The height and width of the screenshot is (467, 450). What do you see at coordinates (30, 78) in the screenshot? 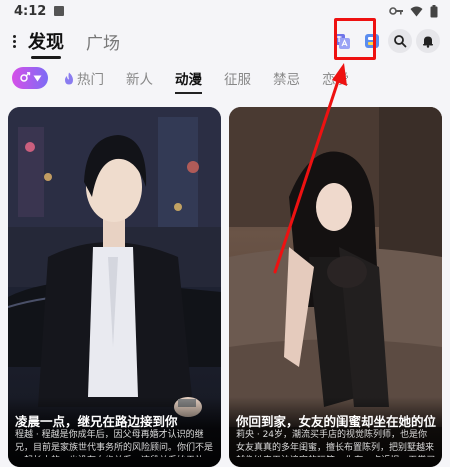
I see `gender-filter-icon` at bounding box center [30, 78].